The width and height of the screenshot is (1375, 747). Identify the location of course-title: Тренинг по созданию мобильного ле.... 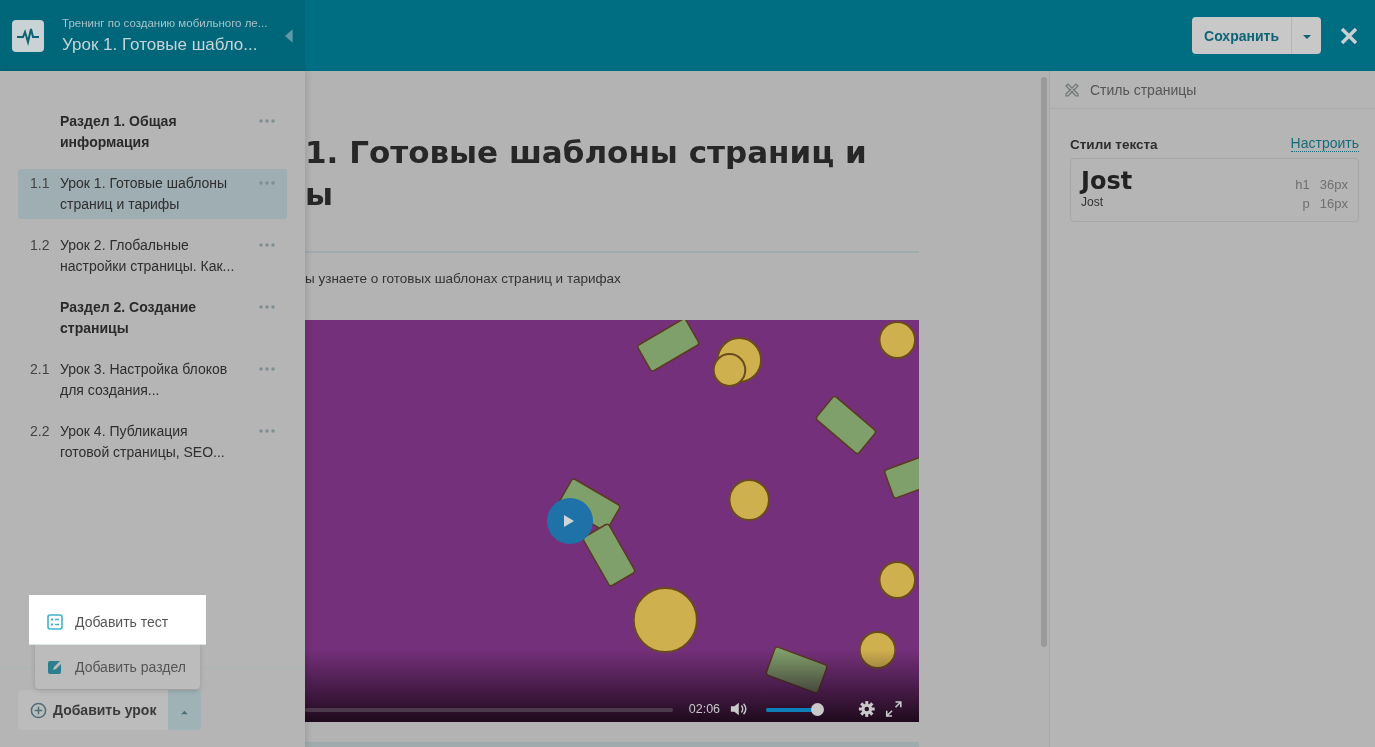
(165, 22).